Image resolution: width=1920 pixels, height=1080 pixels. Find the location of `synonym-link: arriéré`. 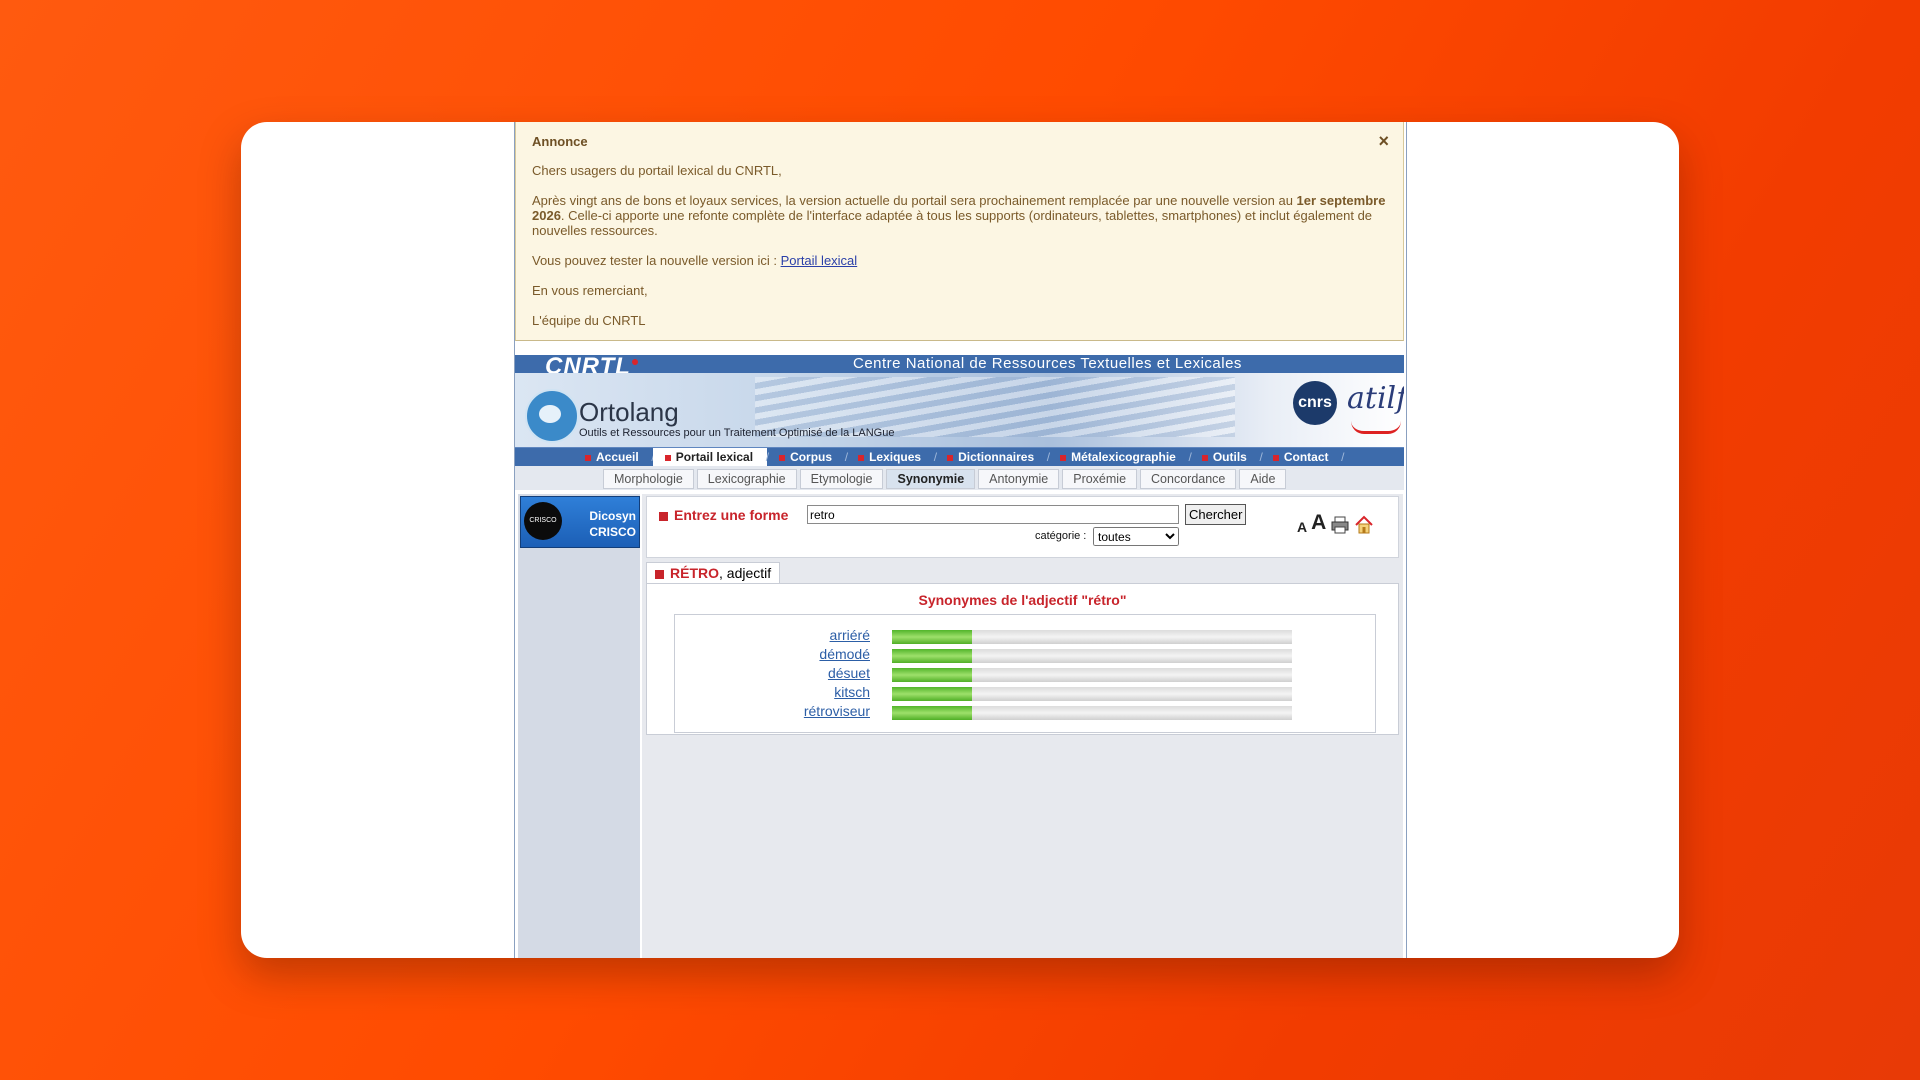

synonym-link: arriéré is located at coordinates (850, 635).